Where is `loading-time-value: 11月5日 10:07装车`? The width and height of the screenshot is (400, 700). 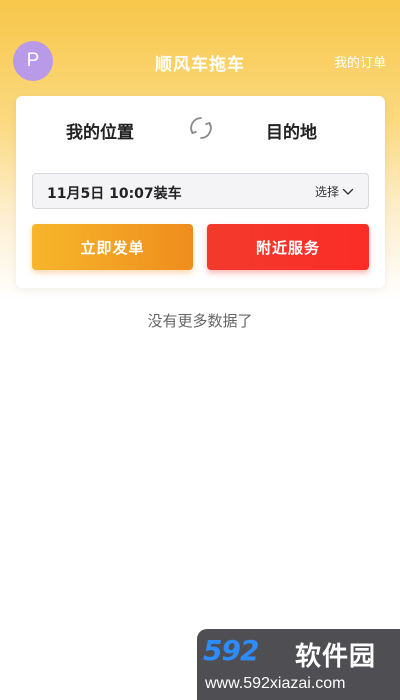
loading-time-value: 11月5日 10:07装车 is located at coordinates (114, 194).